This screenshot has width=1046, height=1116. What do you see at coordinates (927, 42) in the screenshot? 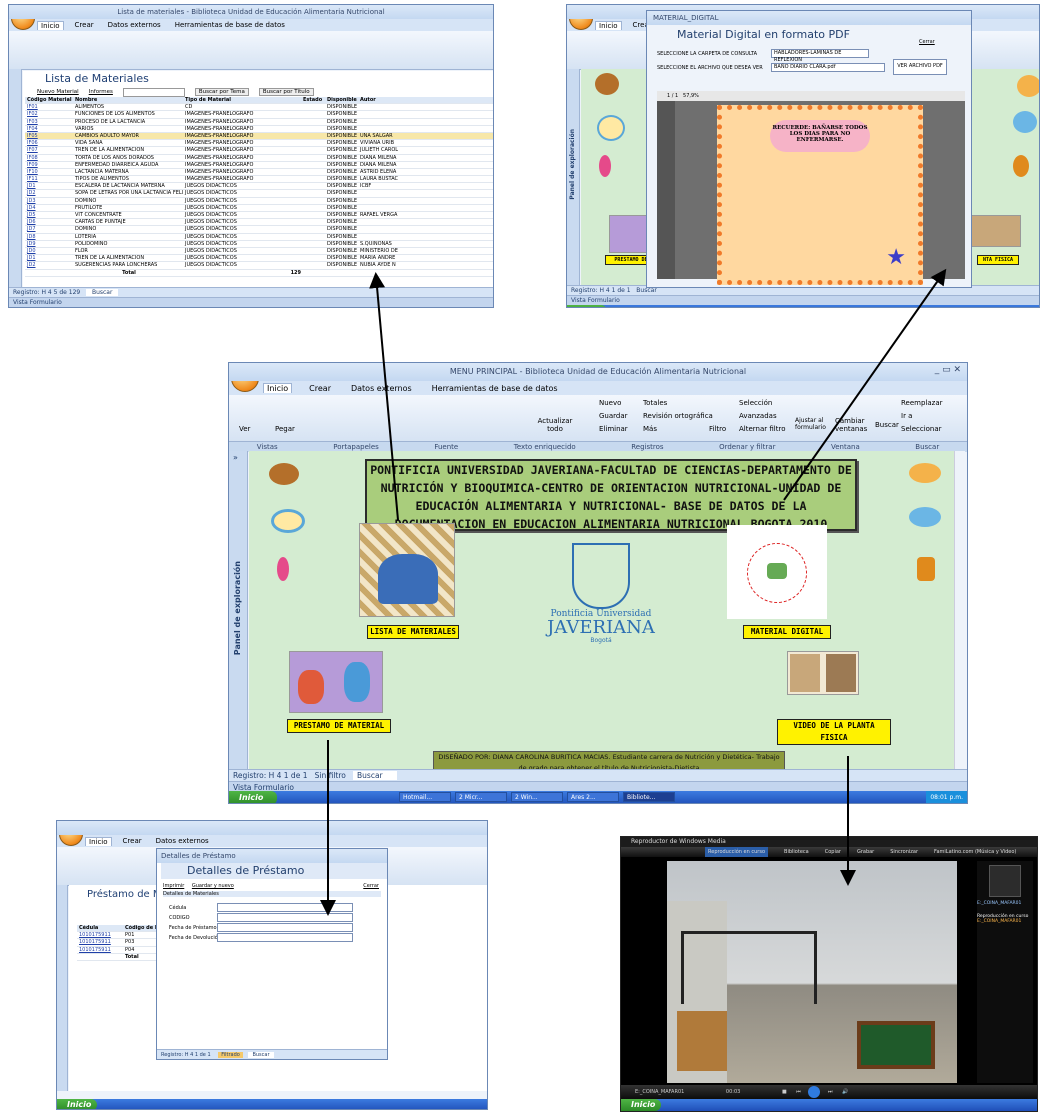
I see `close-link: Cerrar` at bounding box center [927, 42].